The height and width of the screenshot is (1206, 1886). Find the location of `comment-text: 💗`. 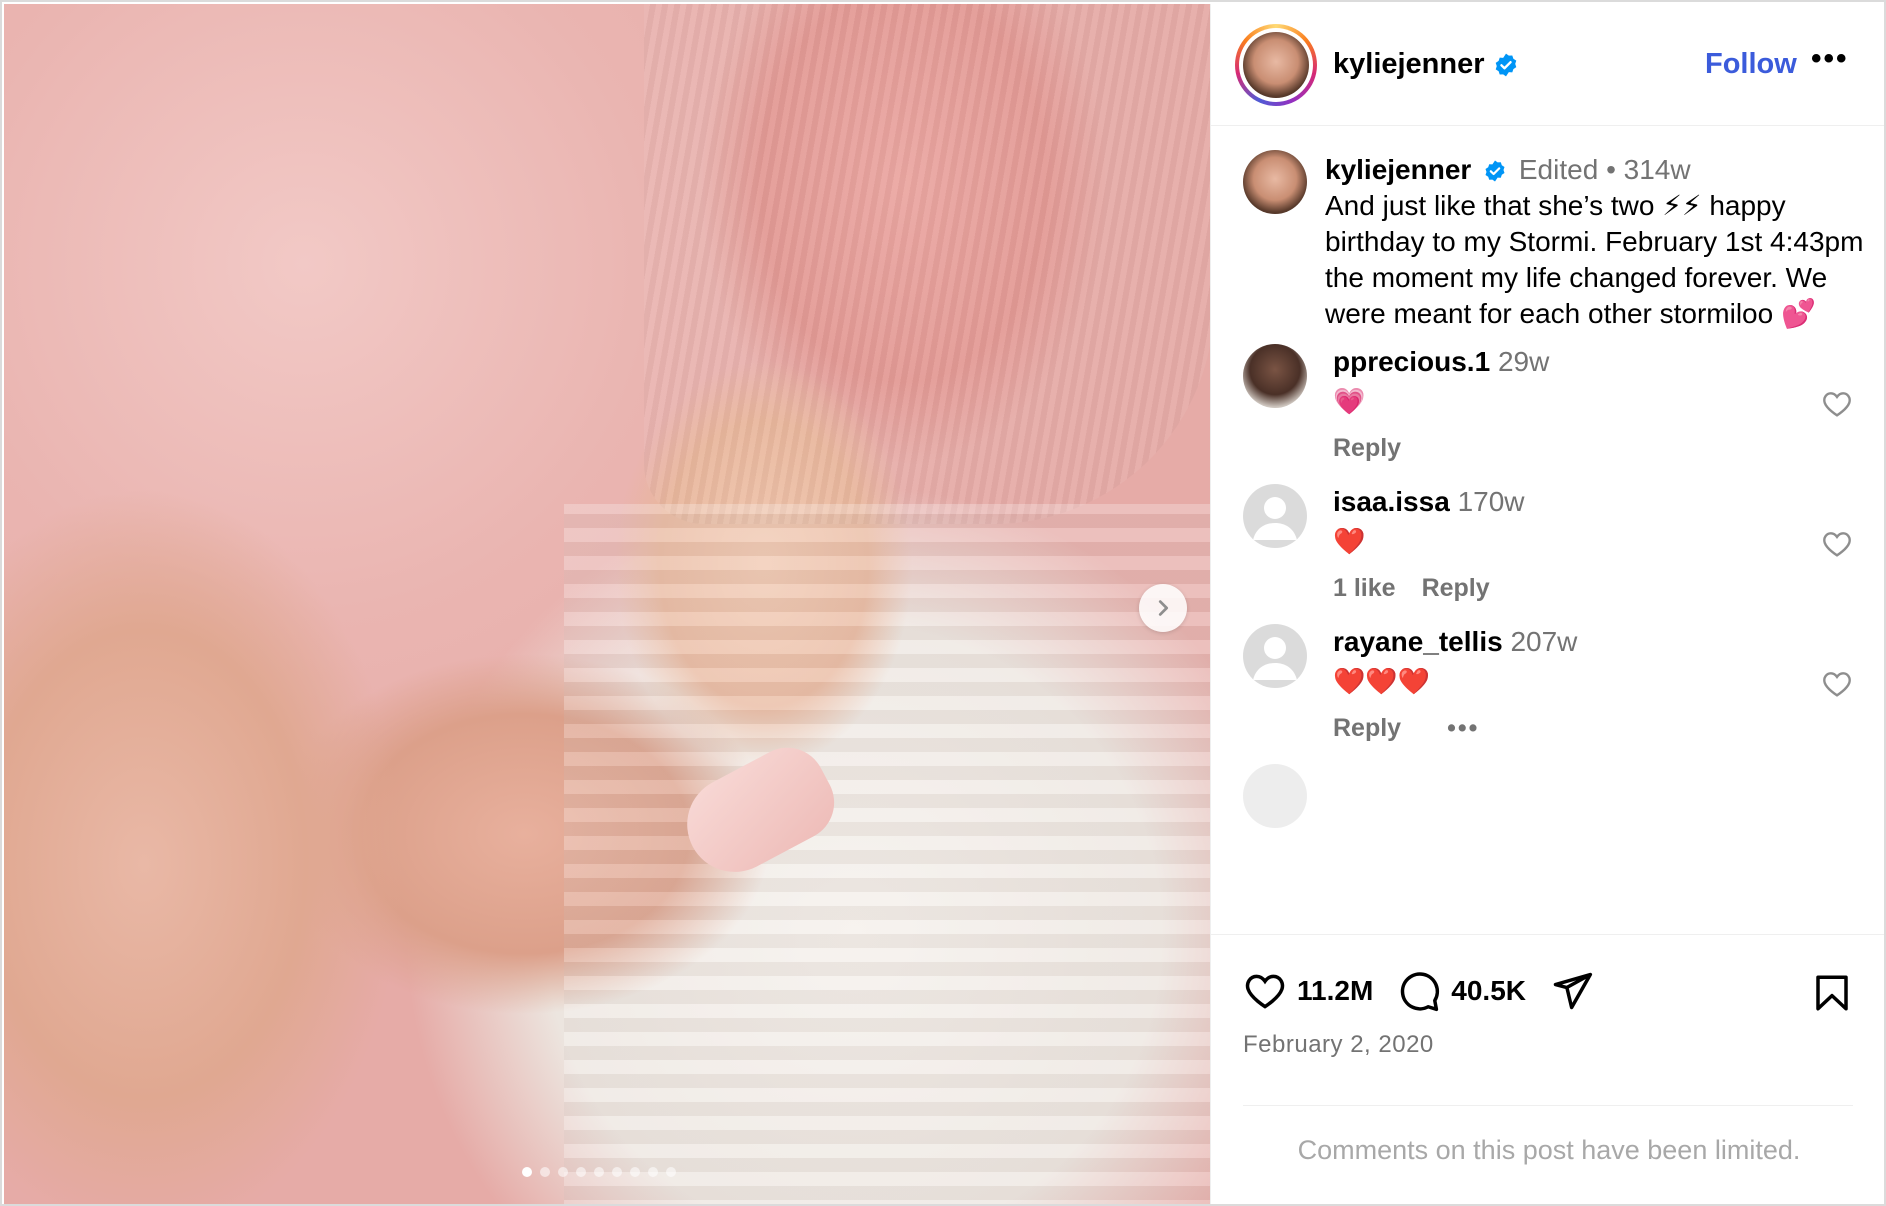

comment-text: 💗 is located at coordinates (1349, 401).